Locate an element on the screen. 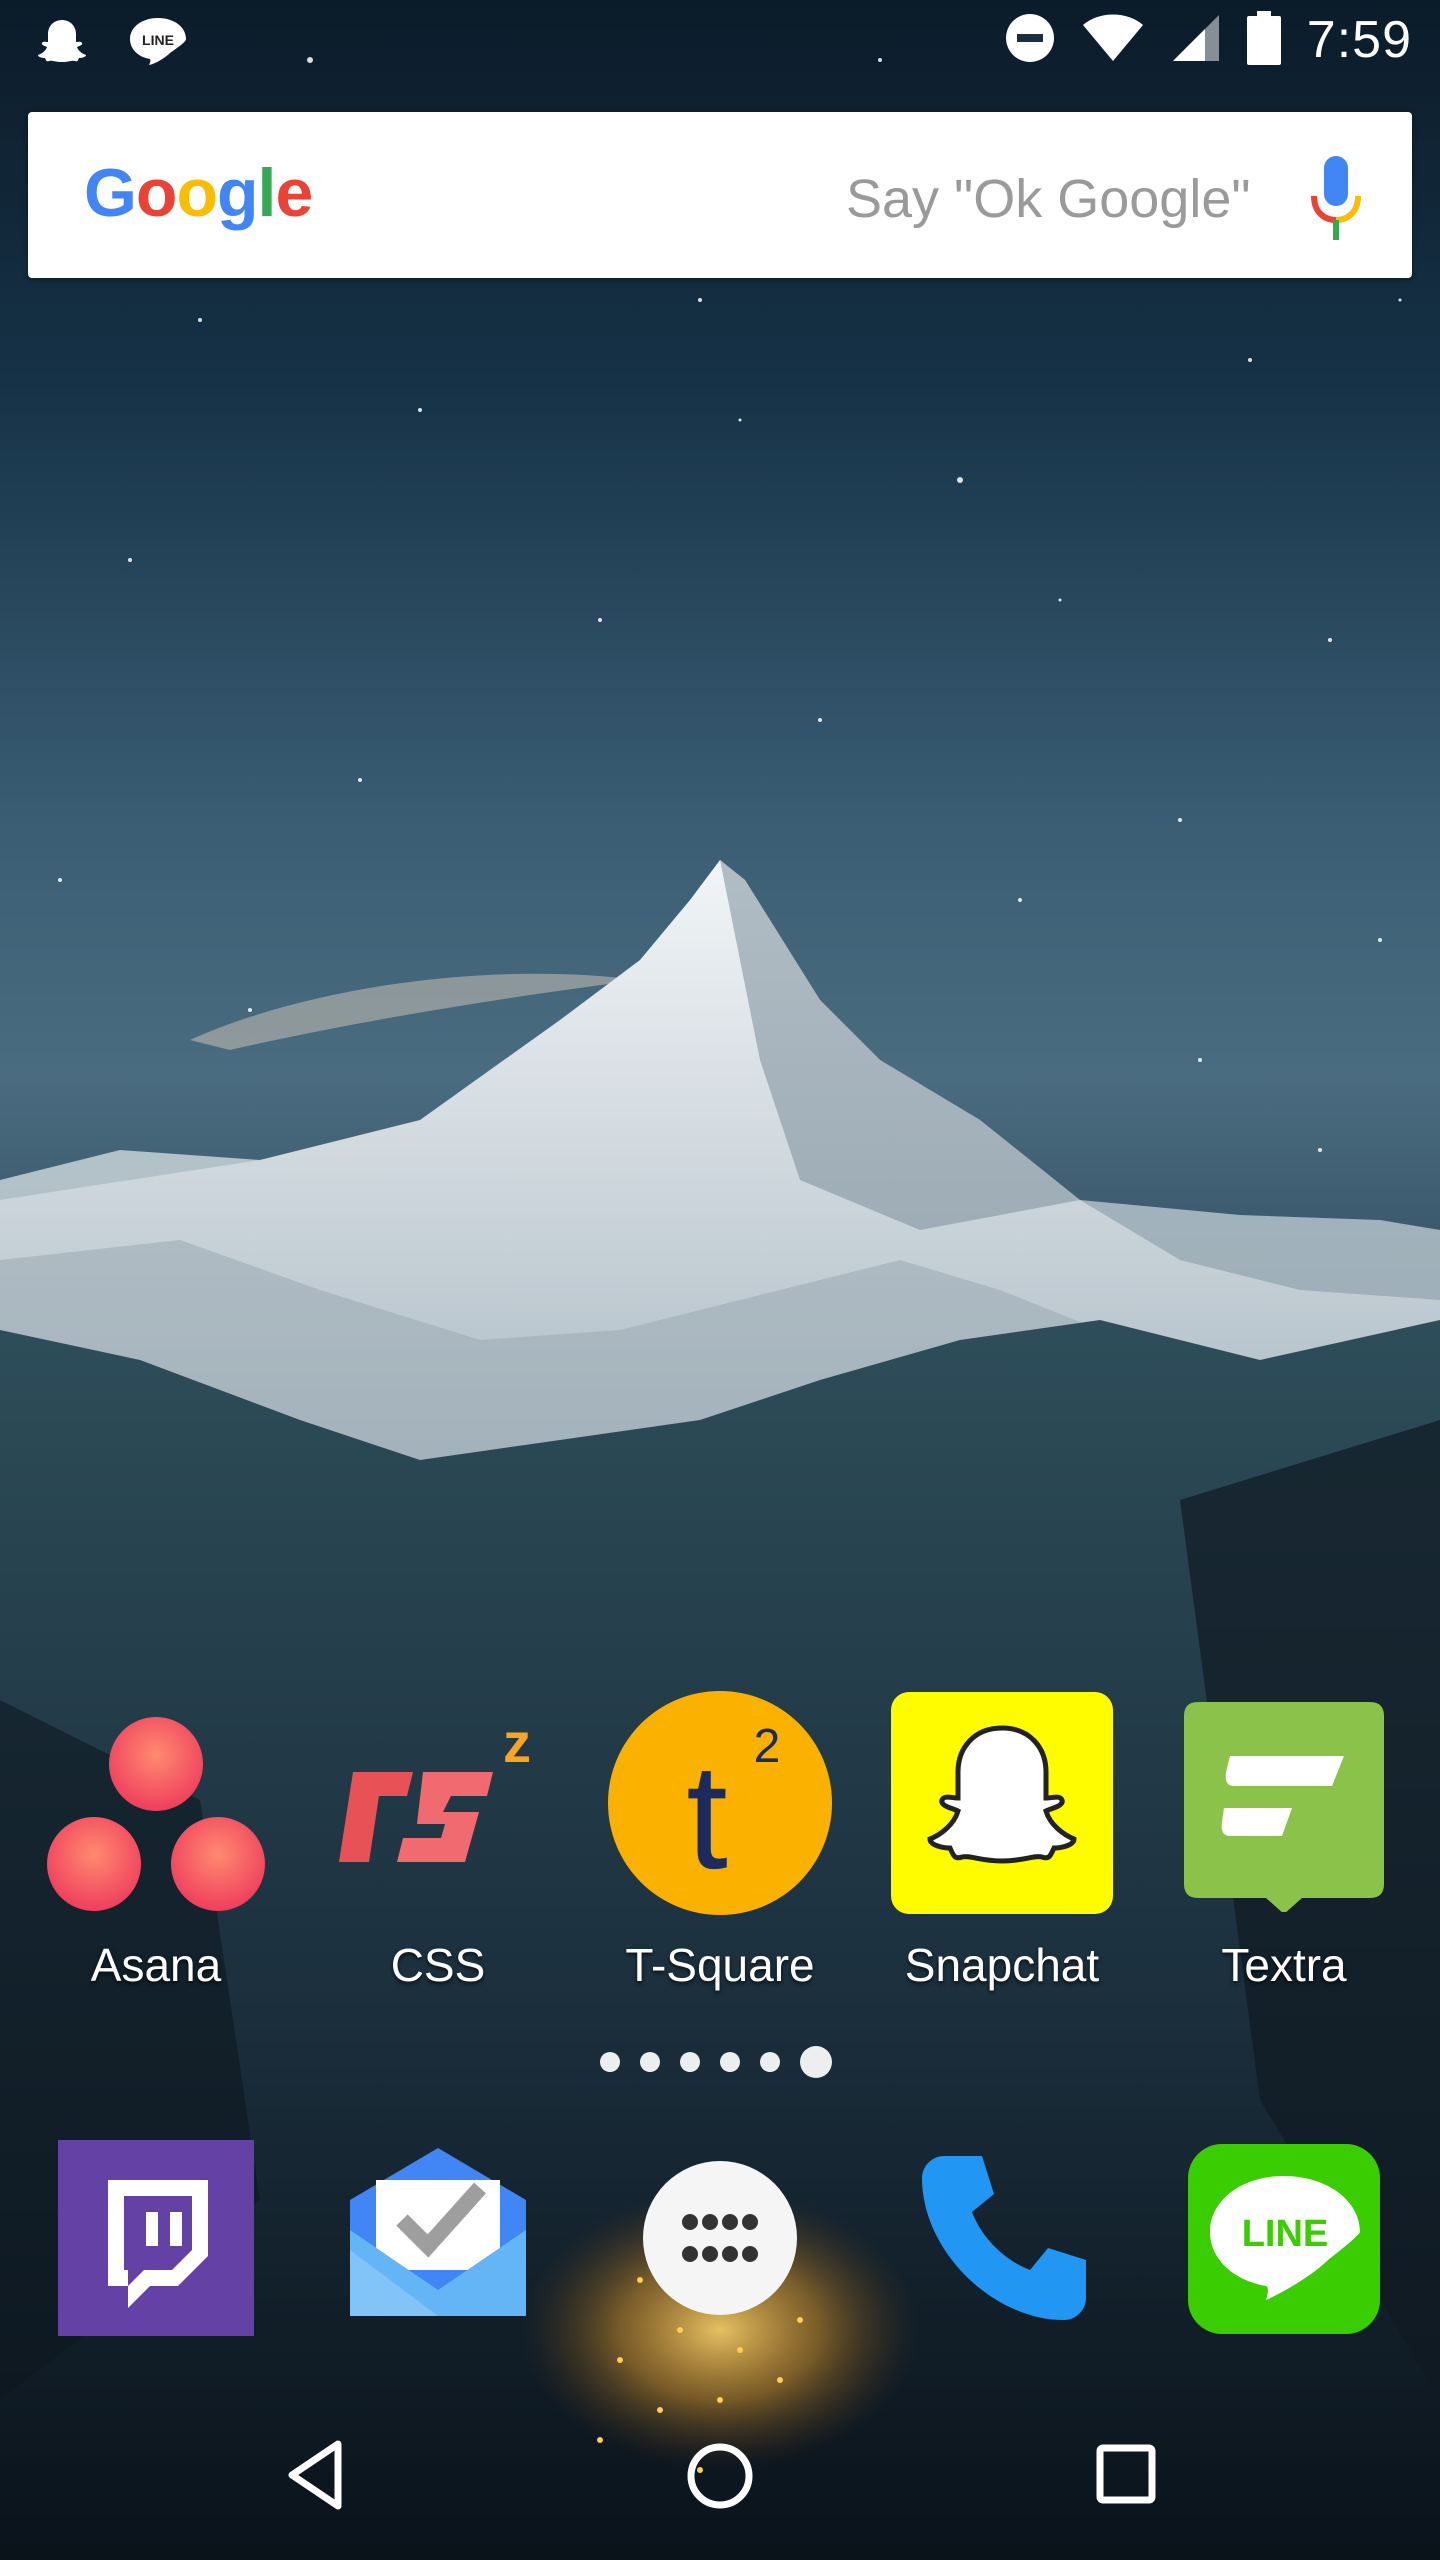 The width and height of the screenshot is (1440, 2560). do-not-disturb-icon is located at coordinates (1030, 40).